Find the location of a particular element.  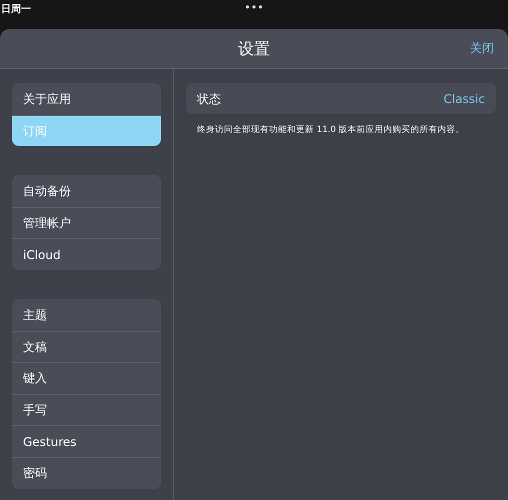

sidebar-item: 主题 is located at coordinates (86, 314).